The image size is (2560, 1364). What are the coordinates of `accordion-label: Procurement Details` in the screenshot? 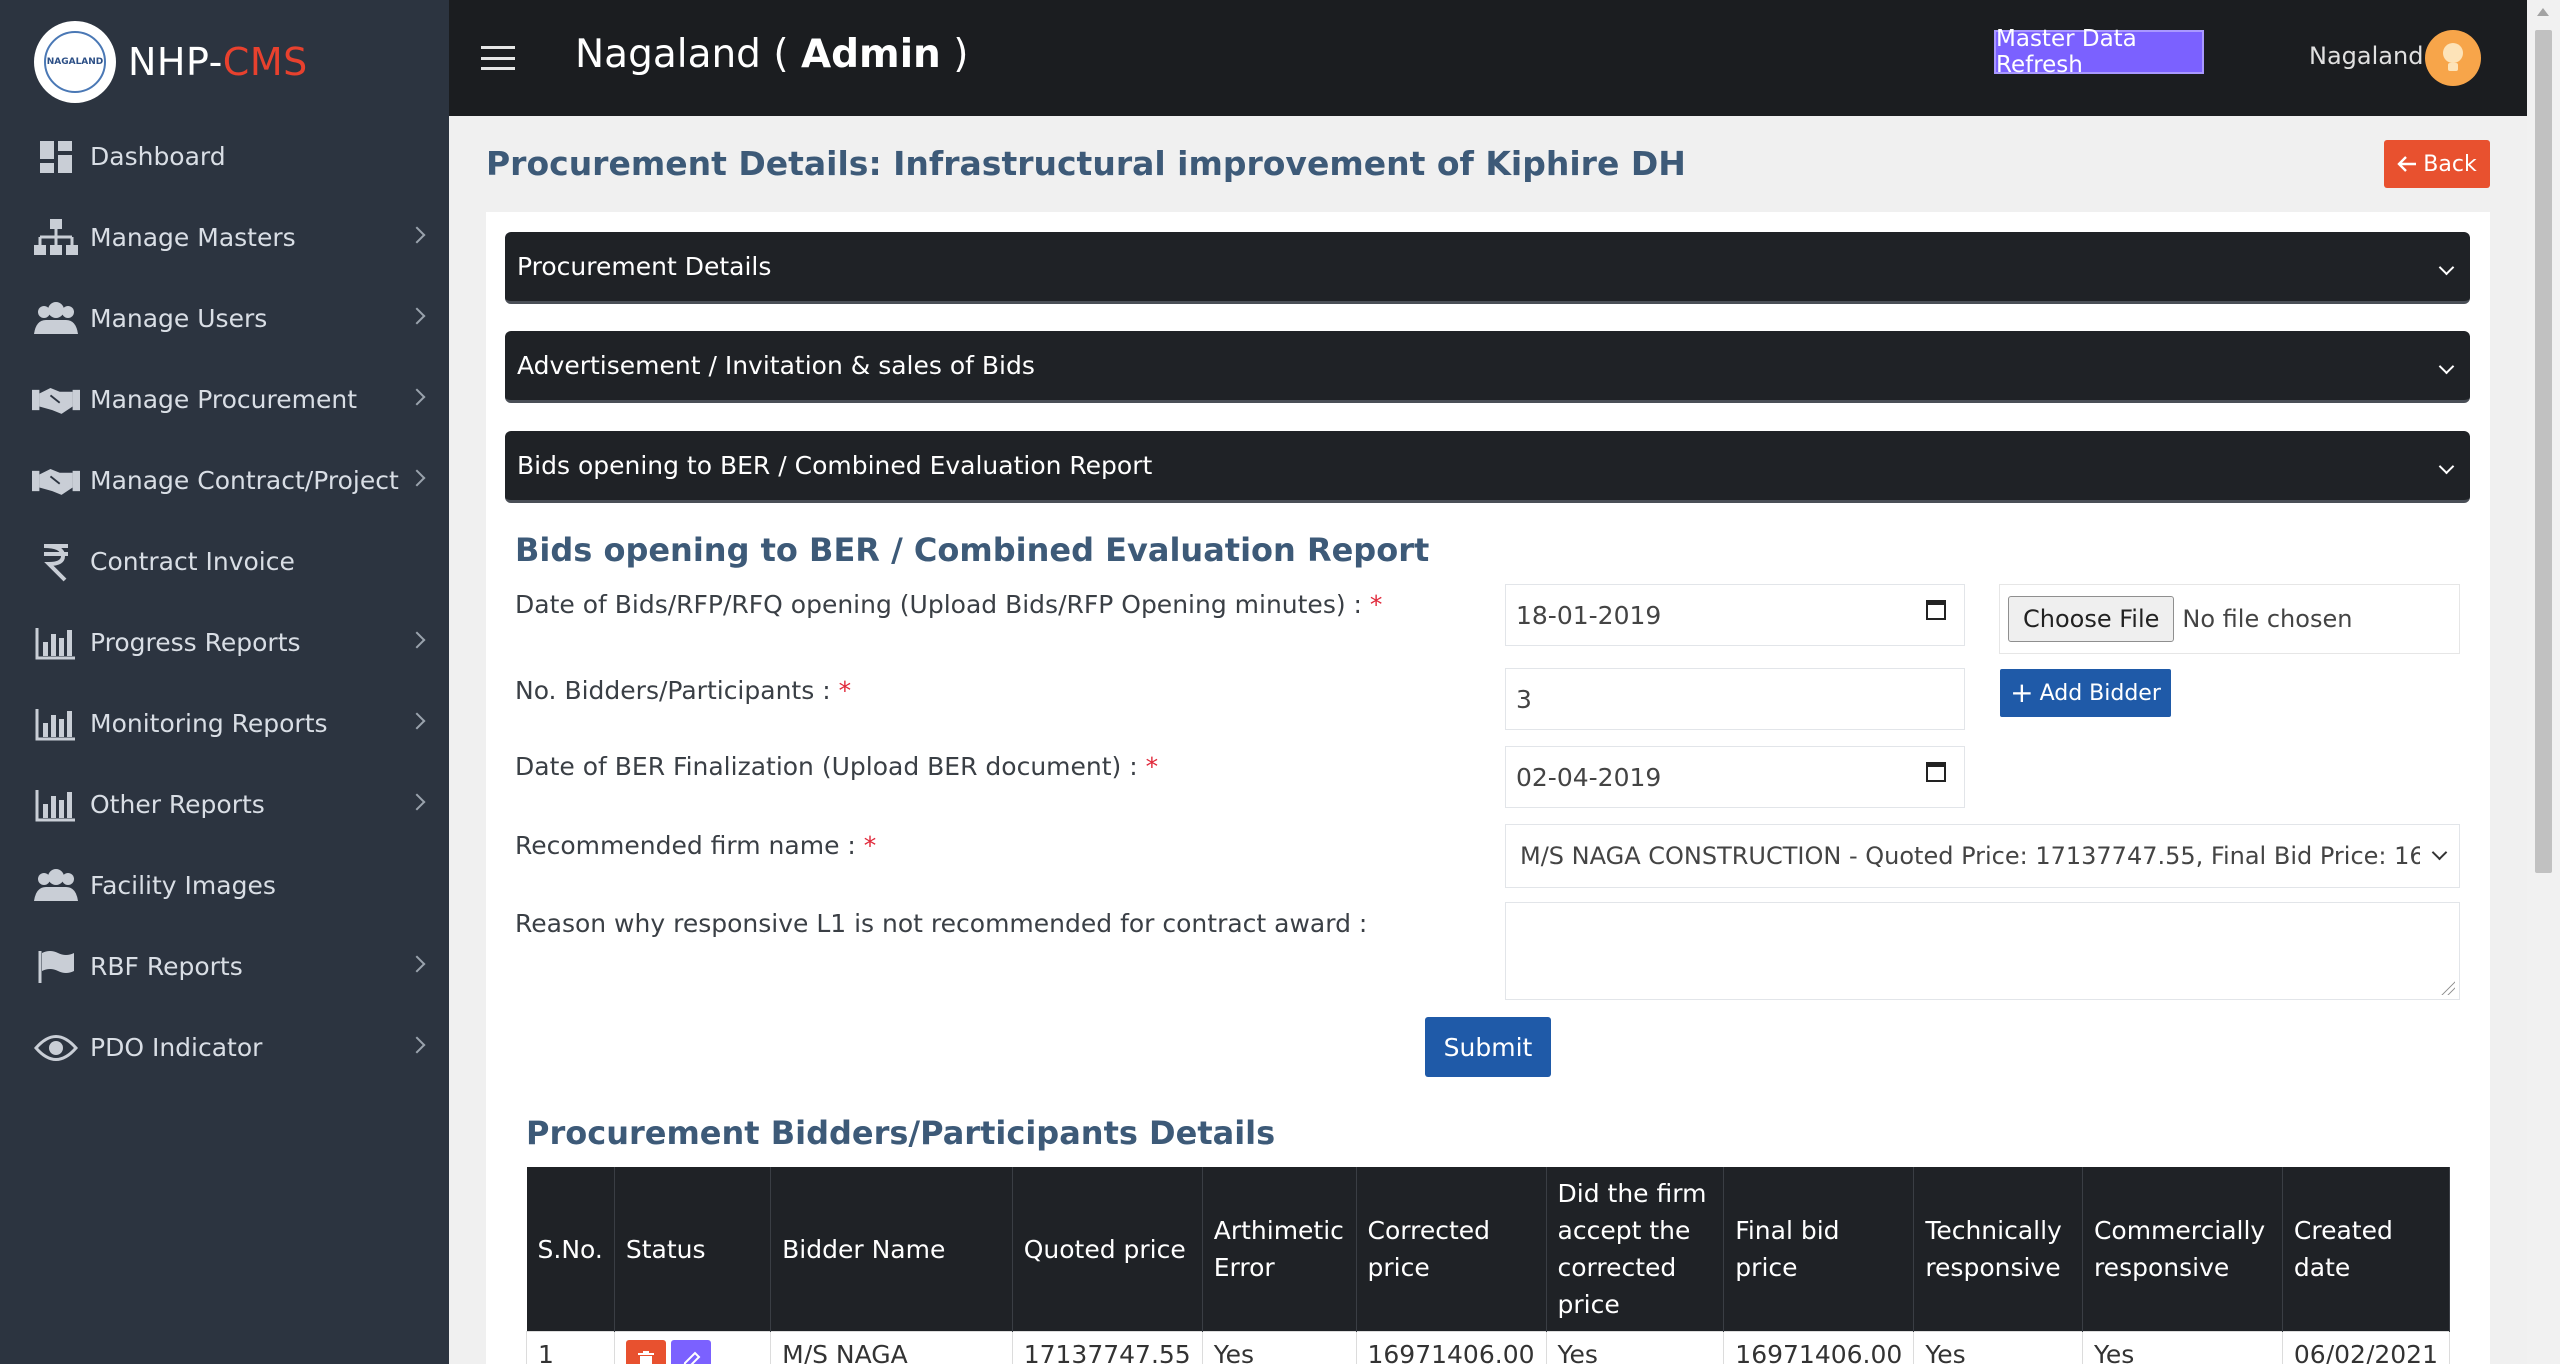 It's located at (644, 266).